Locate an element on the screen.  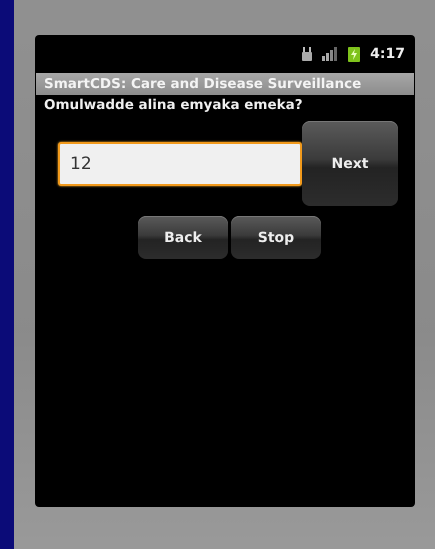
next-button: Next is located at coordinates (350, 163).